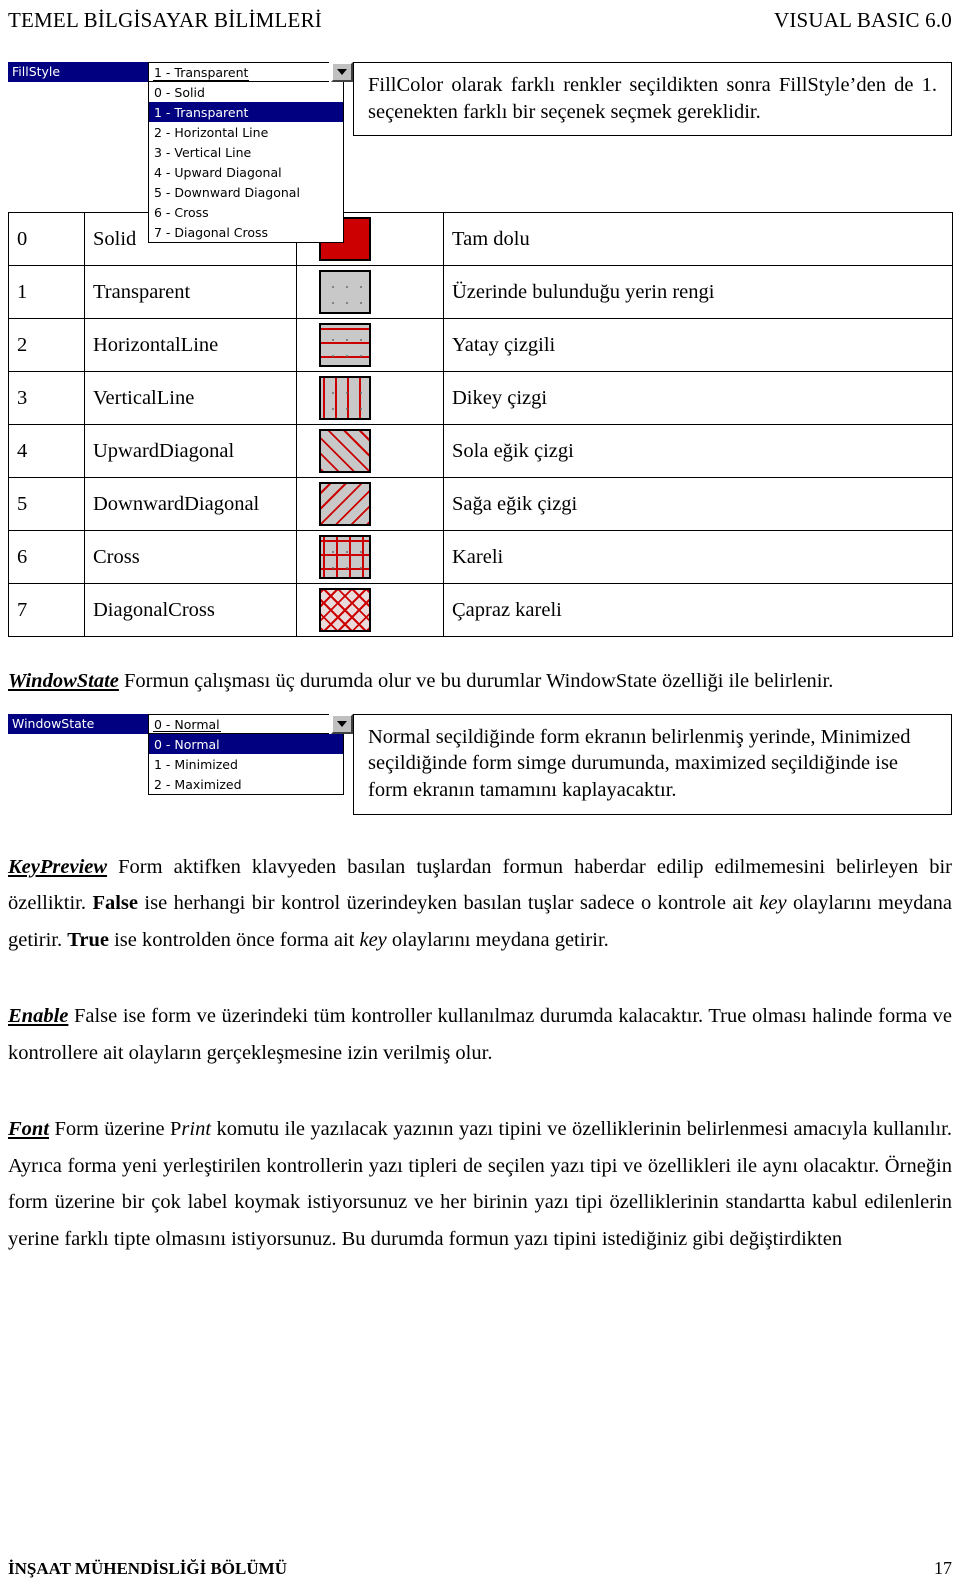 The height and width of the screenshot is (1589, 960). I want to click on row-desc: Tam dolu, so click(698, 239).